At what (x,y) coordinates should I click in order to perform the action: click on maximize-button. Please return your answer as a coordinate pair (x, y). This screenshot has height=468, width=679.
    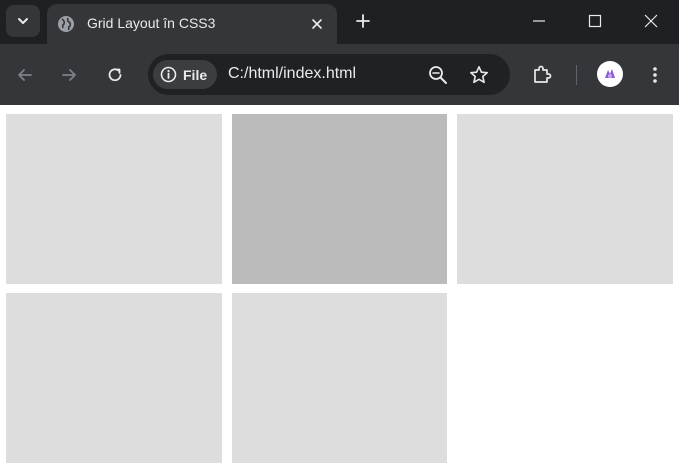
    Looking at the image, I should click on (595, 21).